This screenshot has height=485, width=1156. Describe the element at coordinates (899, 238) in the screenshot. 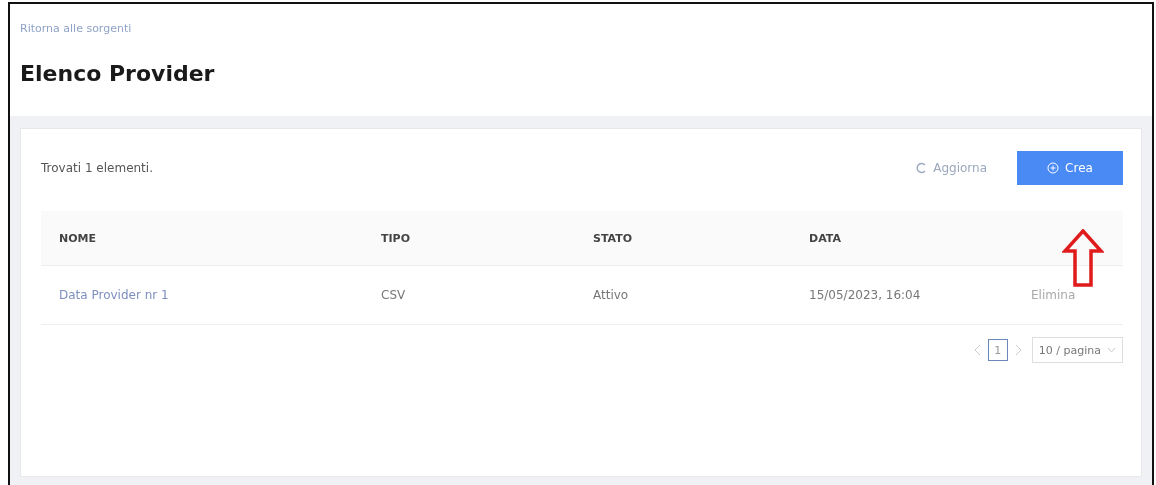

I see `column-header: DATA` at that location.